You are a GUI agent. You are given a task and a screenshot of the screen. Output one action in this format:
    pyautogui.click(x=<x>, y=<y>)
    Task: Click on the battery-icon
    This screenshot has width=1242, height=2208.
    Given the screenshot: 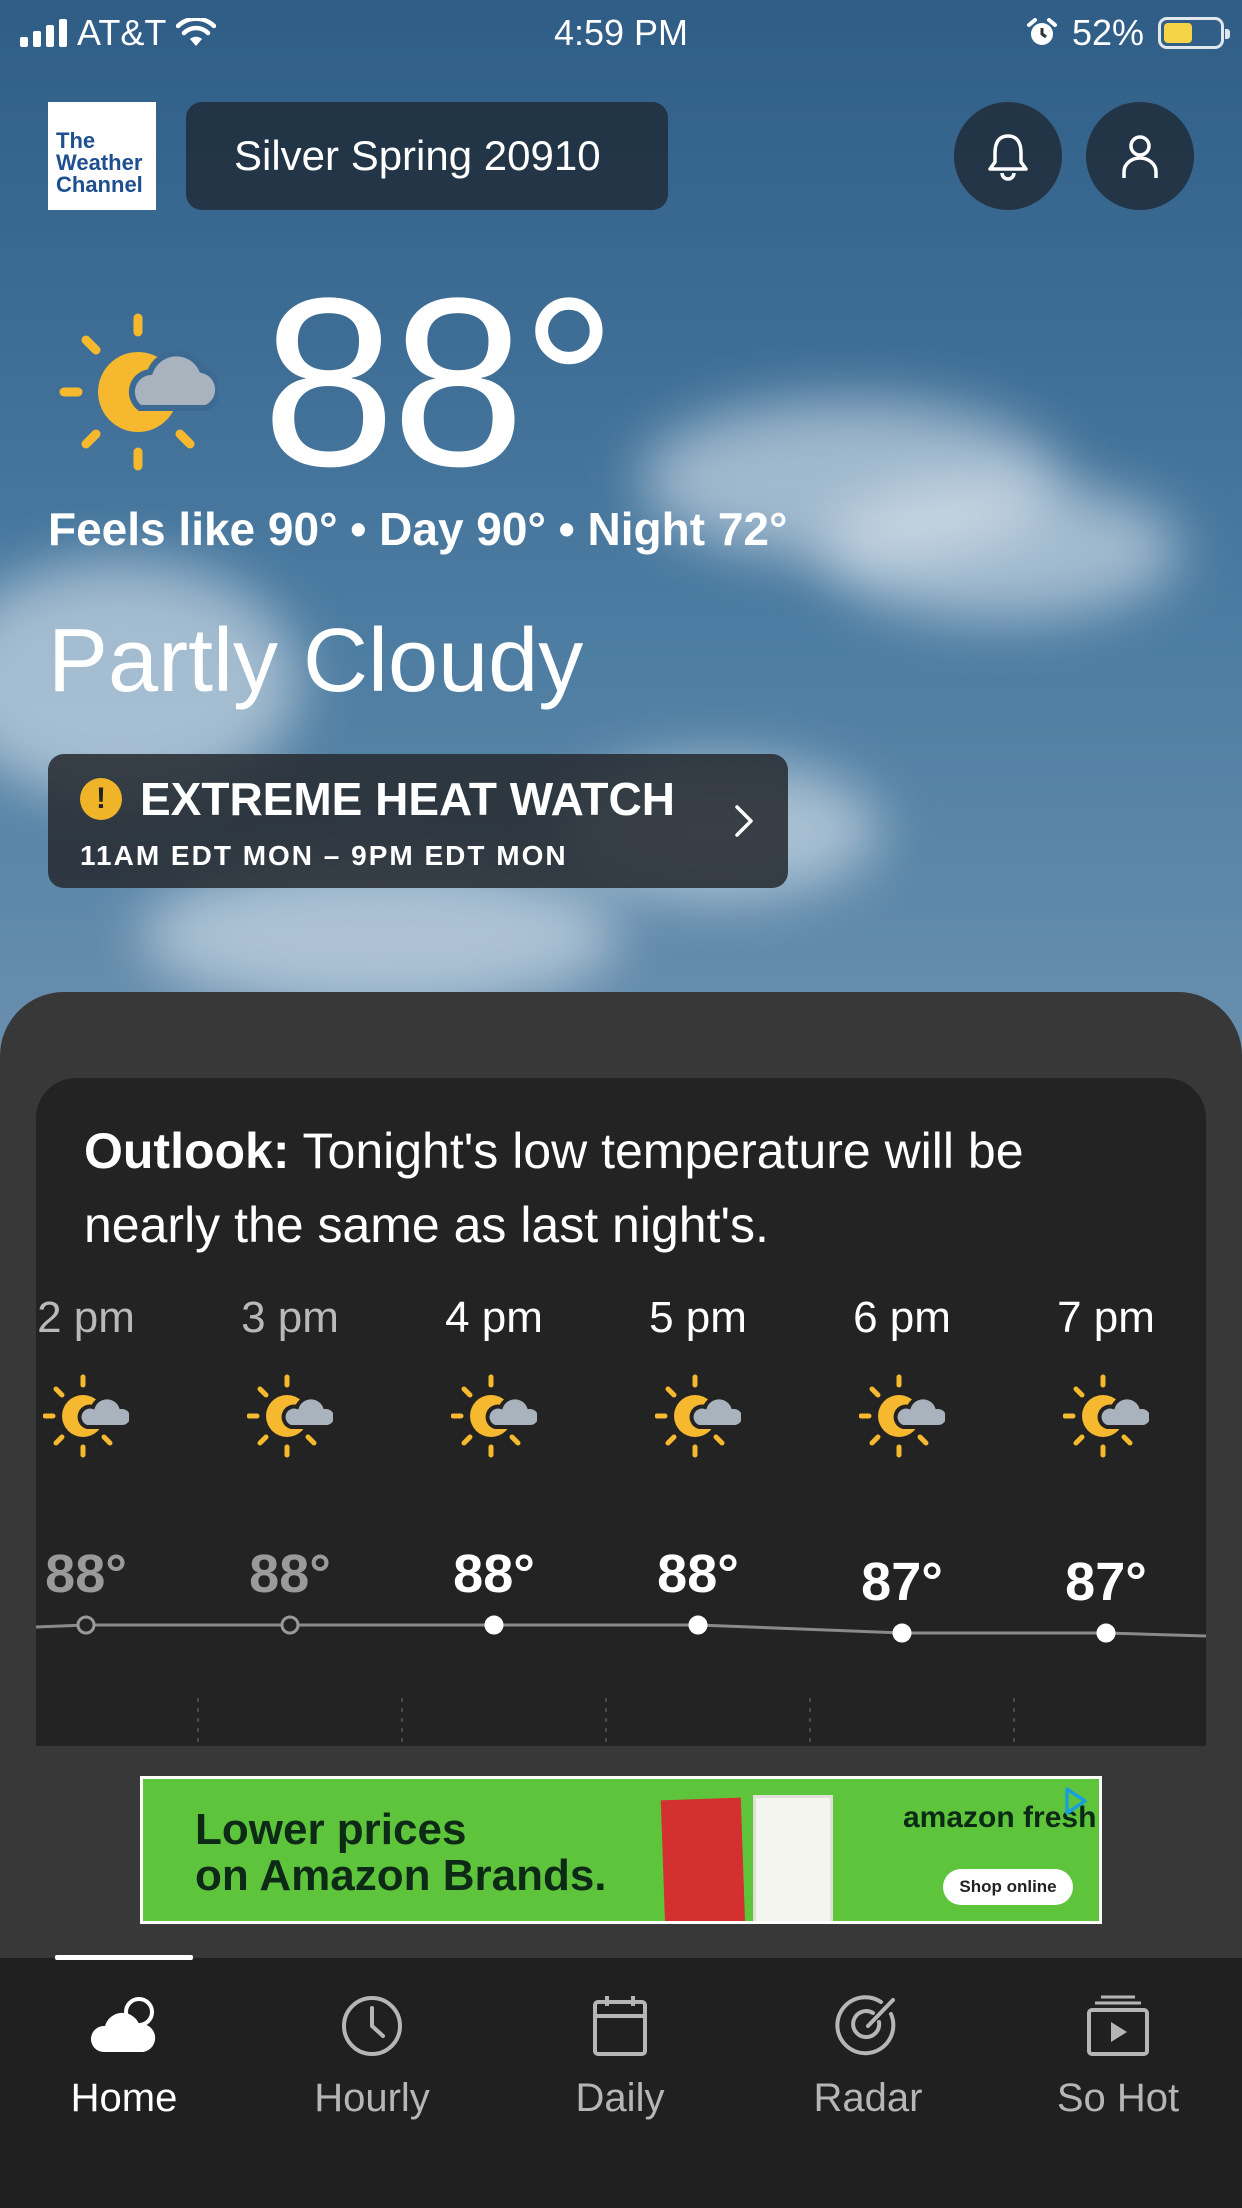 What is the action you would take?
    pyautogui.click(x=1194, y=33)
    